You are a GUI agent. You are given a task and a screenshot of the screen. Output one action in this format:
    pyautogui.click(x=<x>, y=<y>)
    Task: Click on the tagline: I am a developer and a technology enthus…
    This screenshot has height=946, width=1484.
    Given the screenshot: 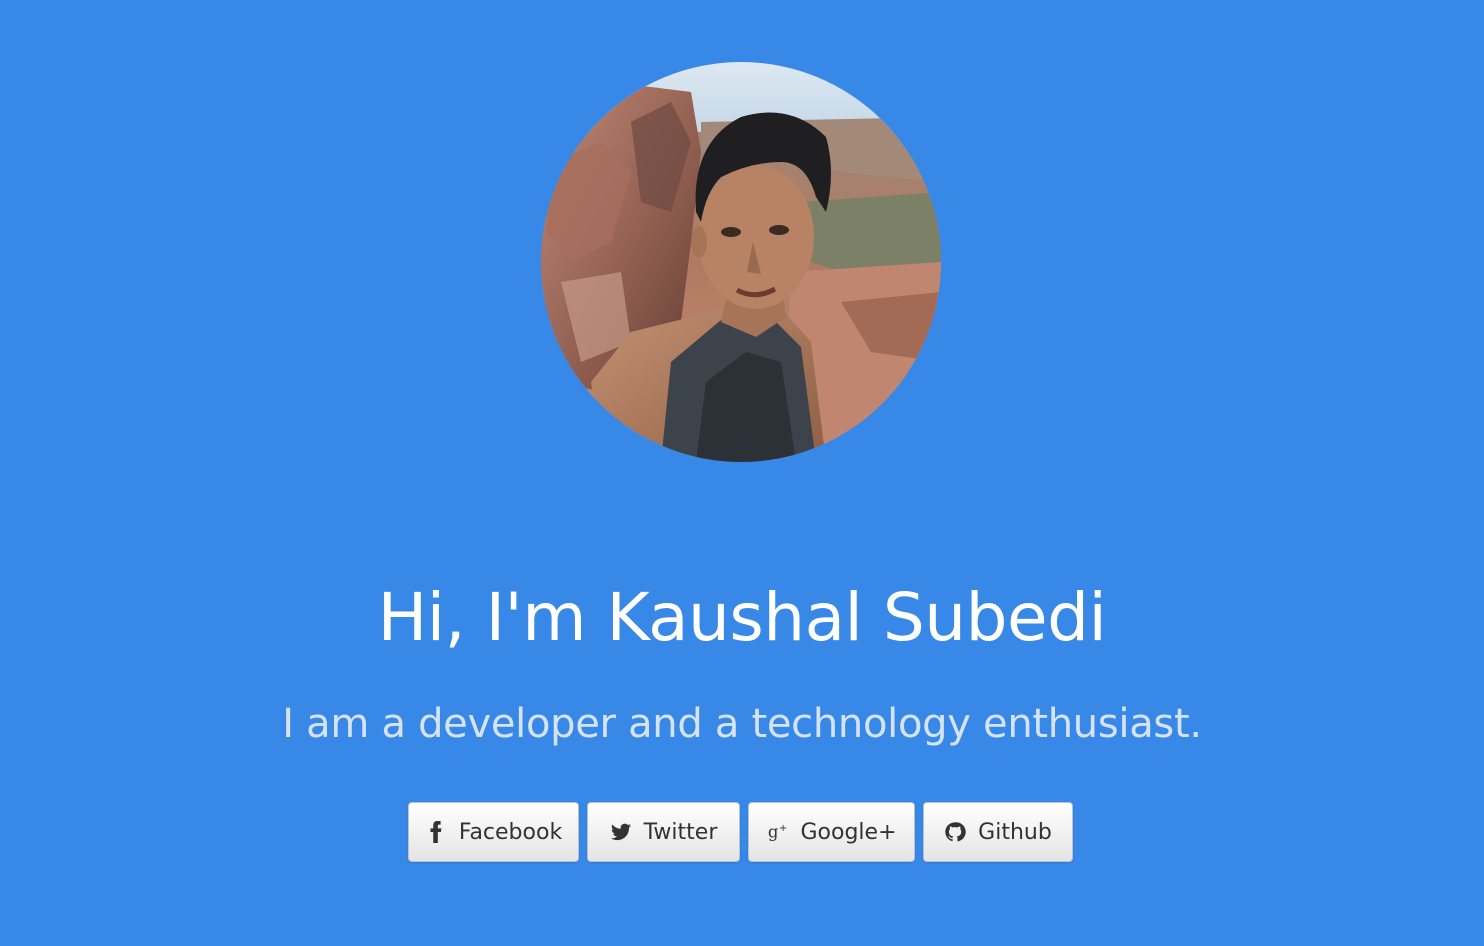 What is the action you would take?
    pyautogui.click(x=742, y=724)
    